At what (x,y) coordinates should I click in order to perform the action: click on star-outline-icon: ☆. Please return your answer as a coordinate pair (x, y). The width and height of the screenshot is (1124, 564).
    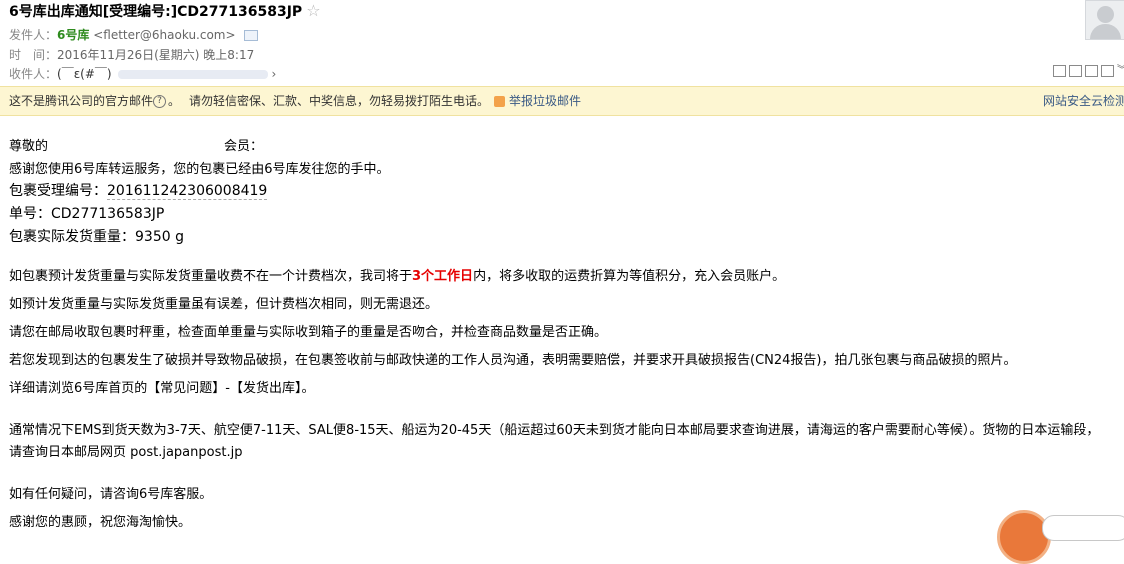
    Looking at the image, I should click on (313, 10).